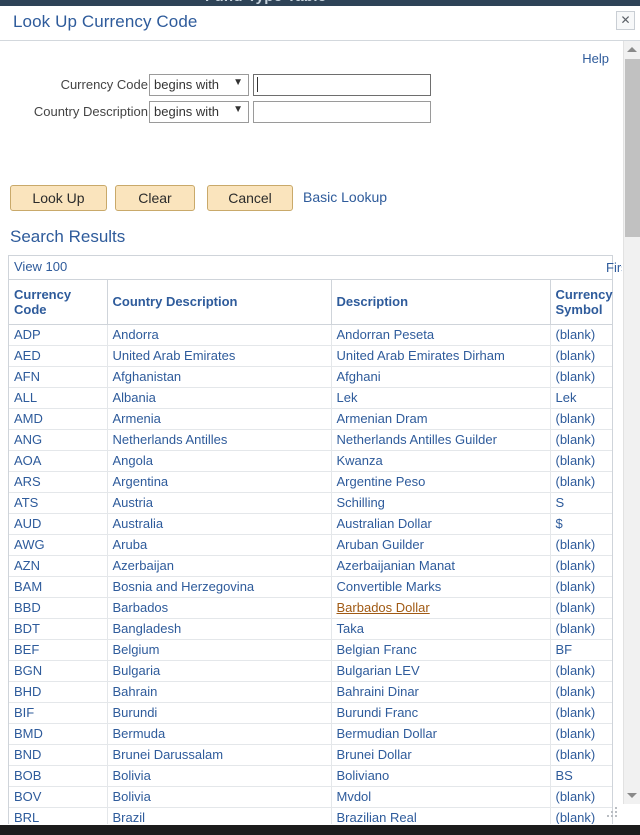  What do you see at coordinates (374, 754) in the screenshot?
I see `cell-link: Brunei Dollar` at bounding box center [374, 754].